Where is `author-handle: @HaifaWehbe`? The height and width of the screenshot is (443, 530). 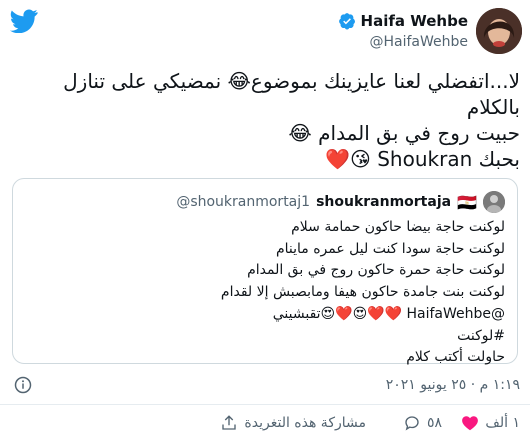 author-handle: @HaifaWehbe is located at coordinates (418, 42).